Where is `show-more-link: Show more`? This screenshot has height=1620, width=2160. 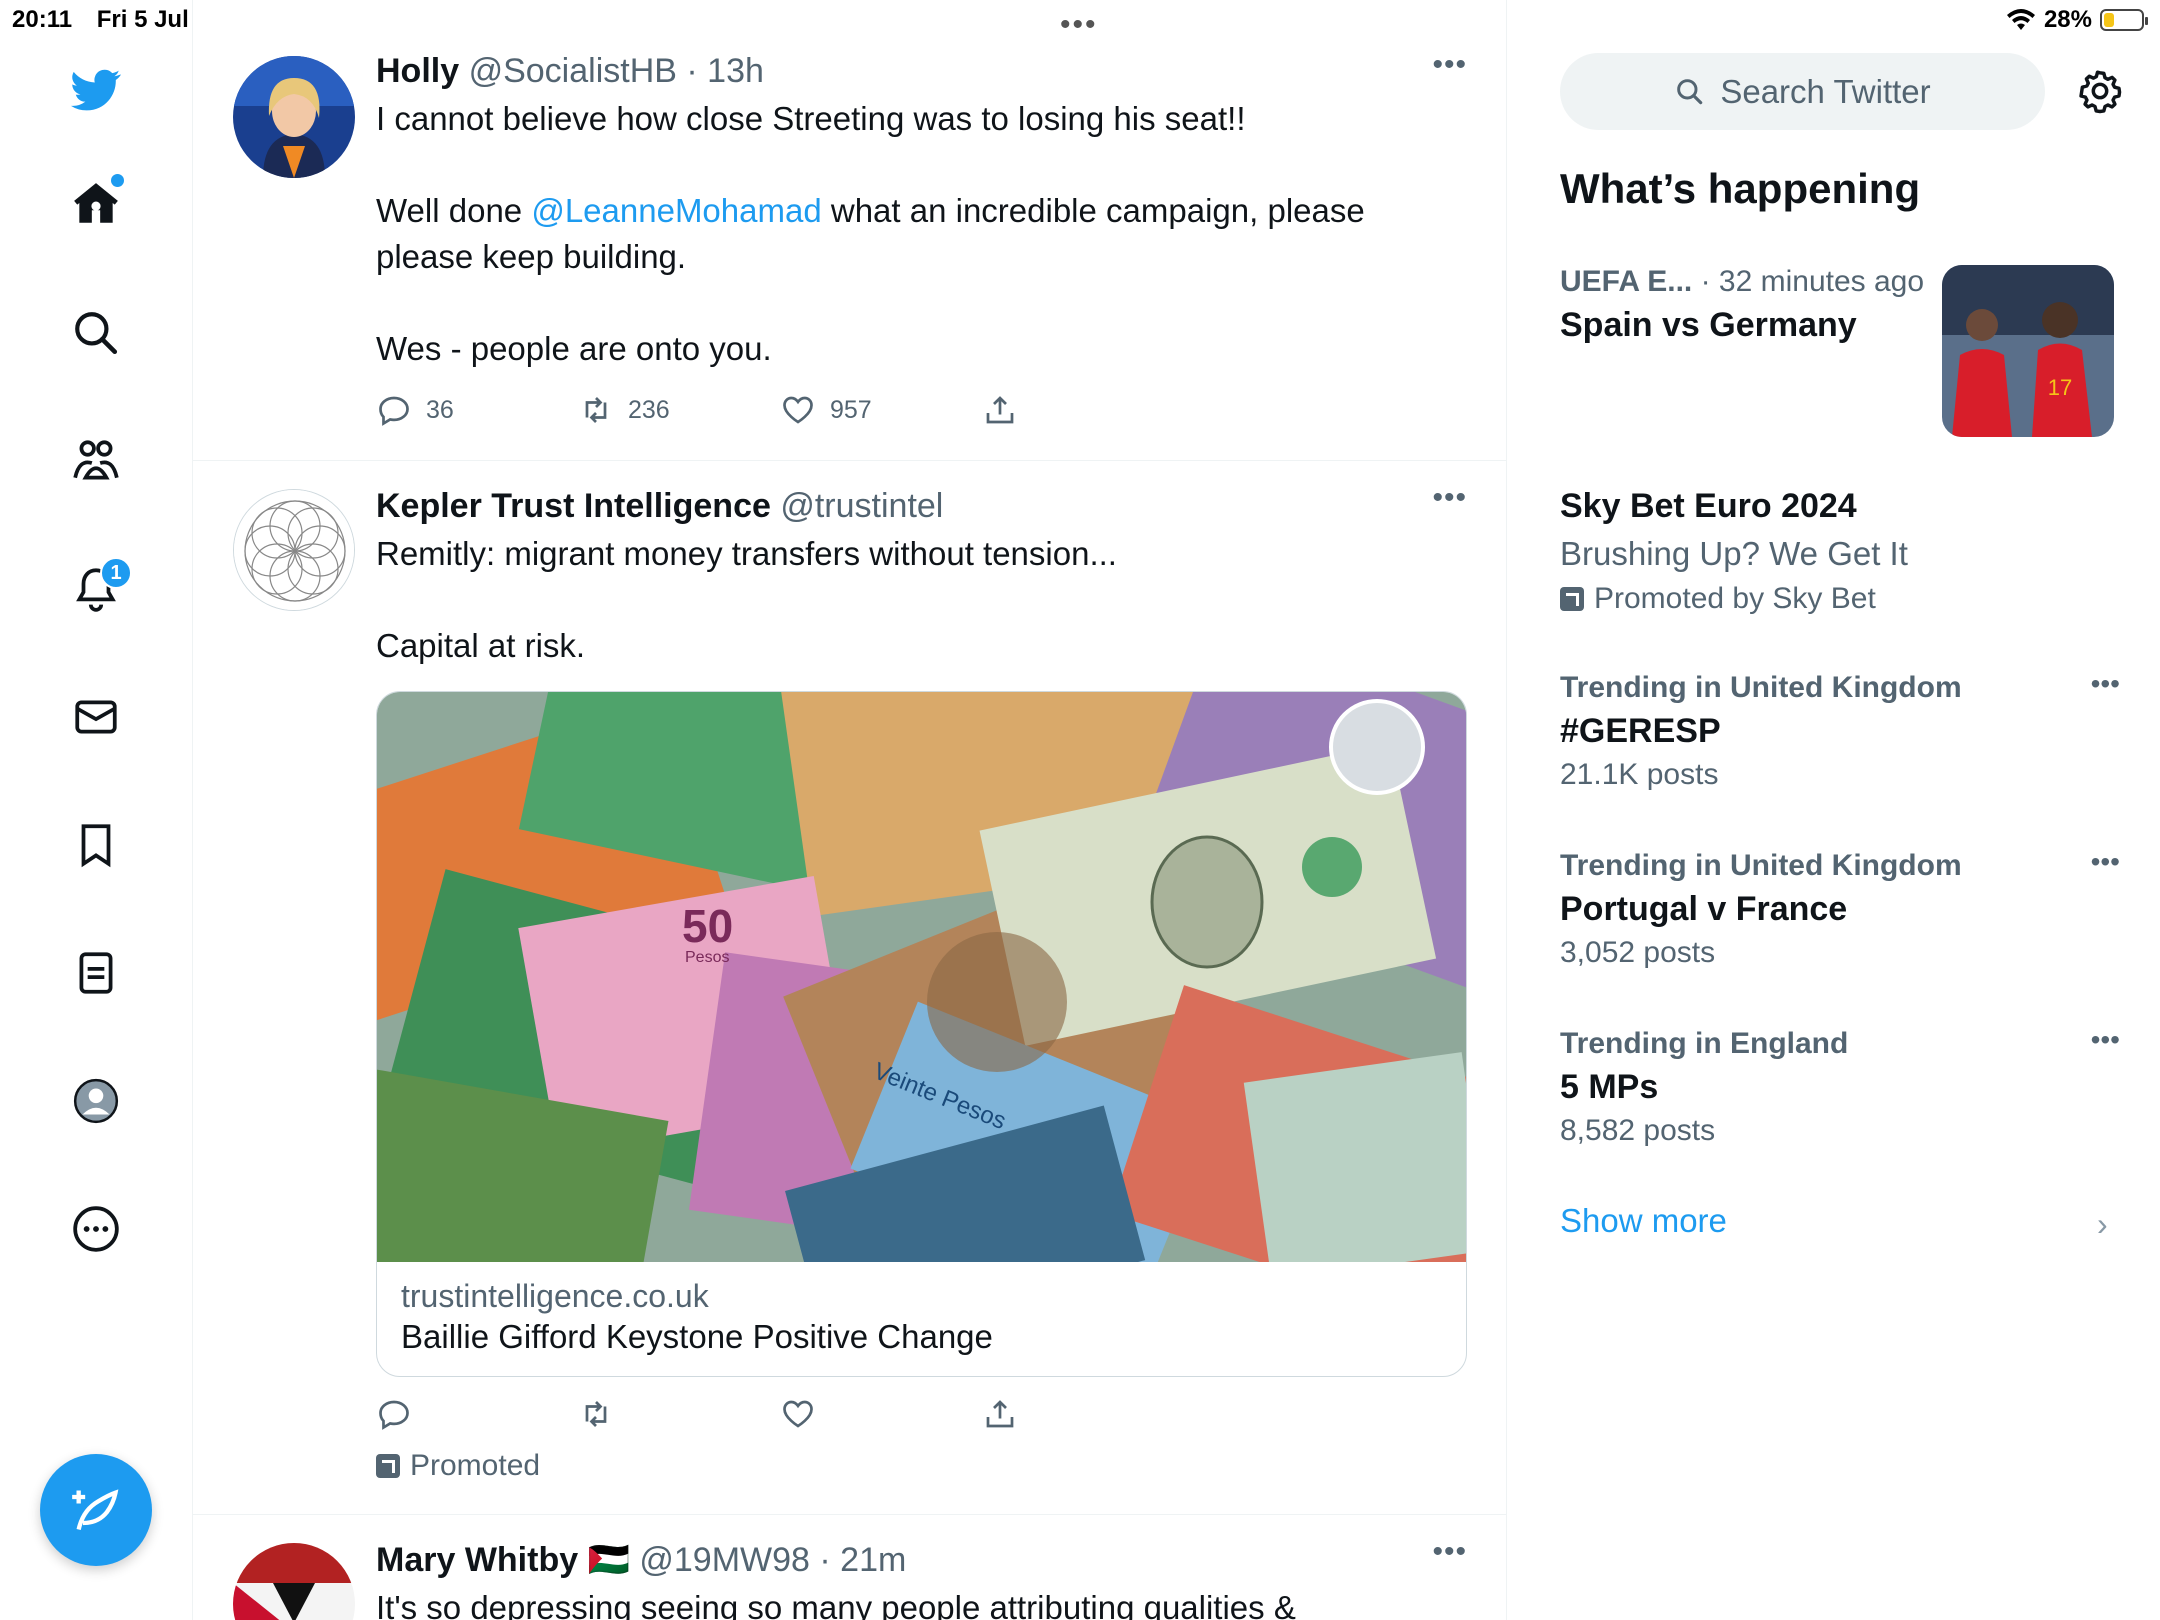 show-more-link: Show more is located at coordinates (1643, 1221).